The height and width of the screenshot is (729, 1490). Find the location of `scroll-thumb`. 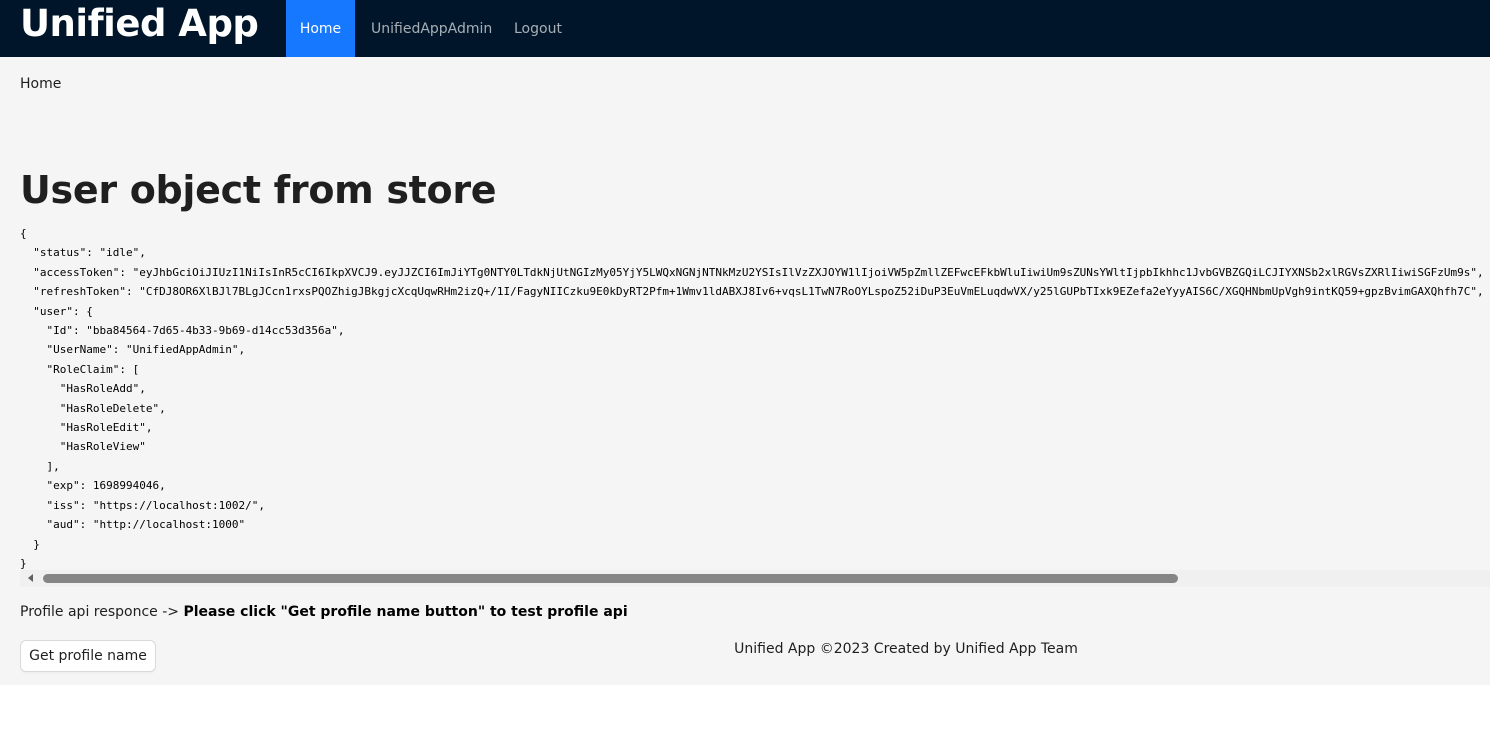

scroll-thumb is located at coordinates (610, 578).